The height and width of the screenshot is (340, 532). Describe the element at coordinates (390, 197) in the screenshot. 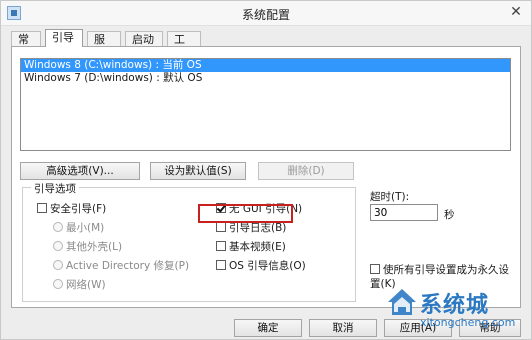

I see `timeout-label: 超时(T):` at that location.